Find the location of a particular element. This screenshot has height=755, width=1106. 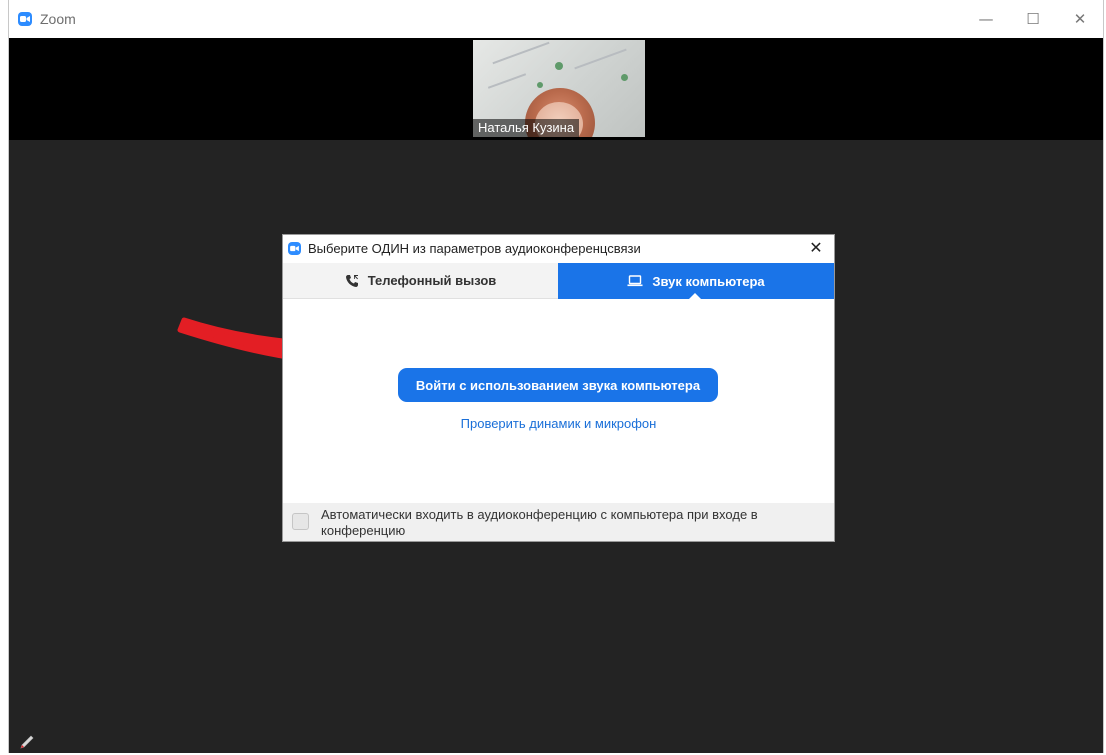

window-title: Zoom is located at coordinates (58, 19).